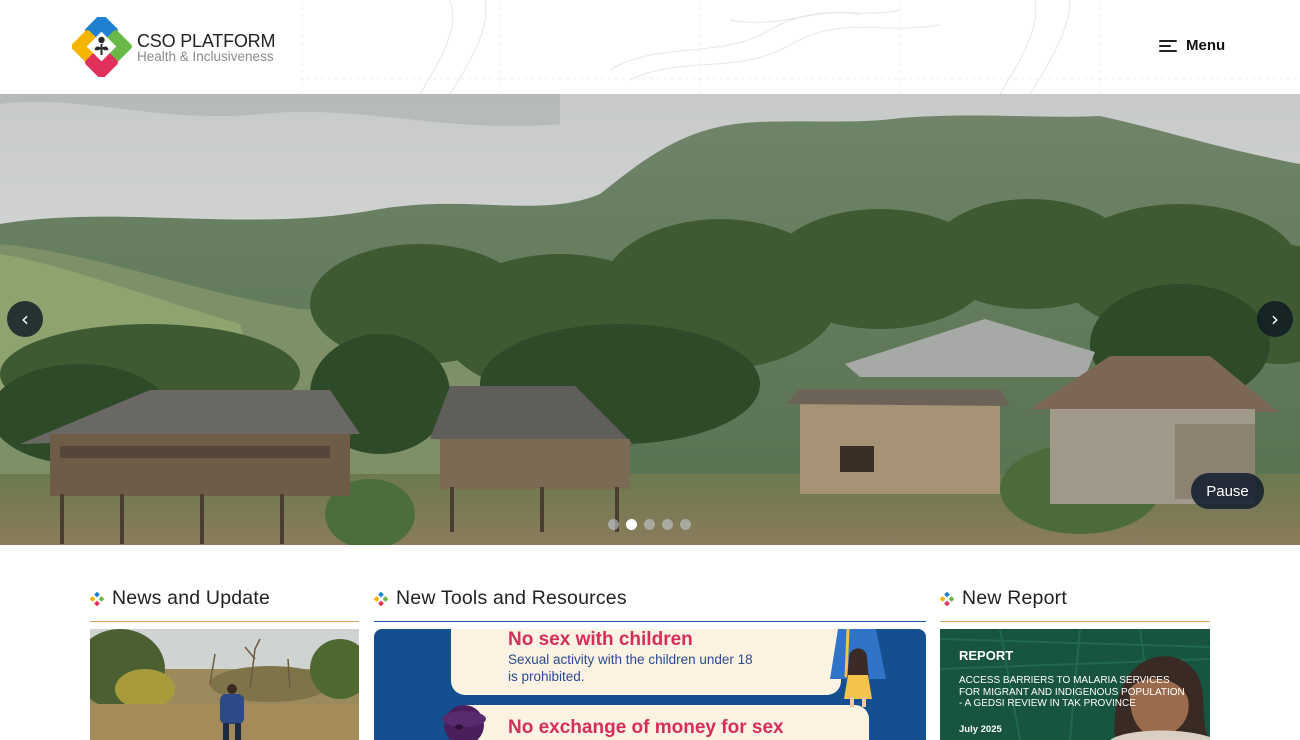  I want to click on logo-icon, so click(101, 46).